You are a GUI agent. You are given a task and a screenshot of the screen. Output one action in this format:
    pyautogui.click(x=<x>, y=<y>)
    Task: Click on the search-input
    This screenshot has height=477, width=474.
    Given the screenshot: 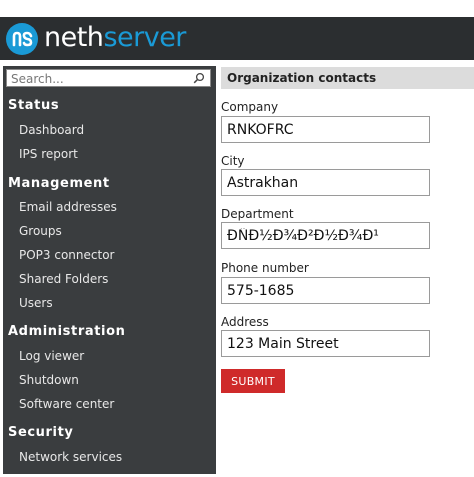 What is the action you would take?
    pyautogui.click(x=98, y=78)
    